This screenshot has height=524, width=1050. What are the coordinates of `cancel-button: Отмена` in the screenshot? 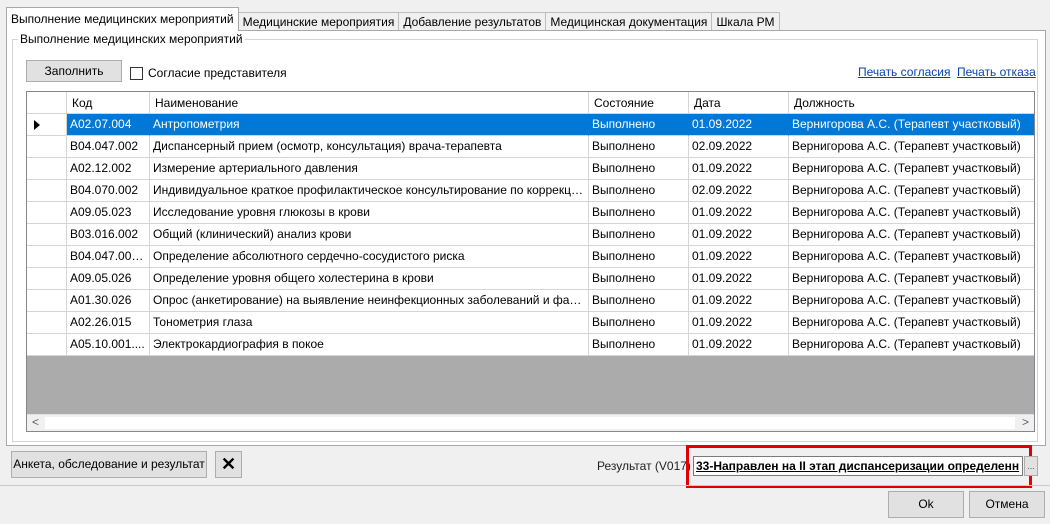 It's located at (1007, 504).